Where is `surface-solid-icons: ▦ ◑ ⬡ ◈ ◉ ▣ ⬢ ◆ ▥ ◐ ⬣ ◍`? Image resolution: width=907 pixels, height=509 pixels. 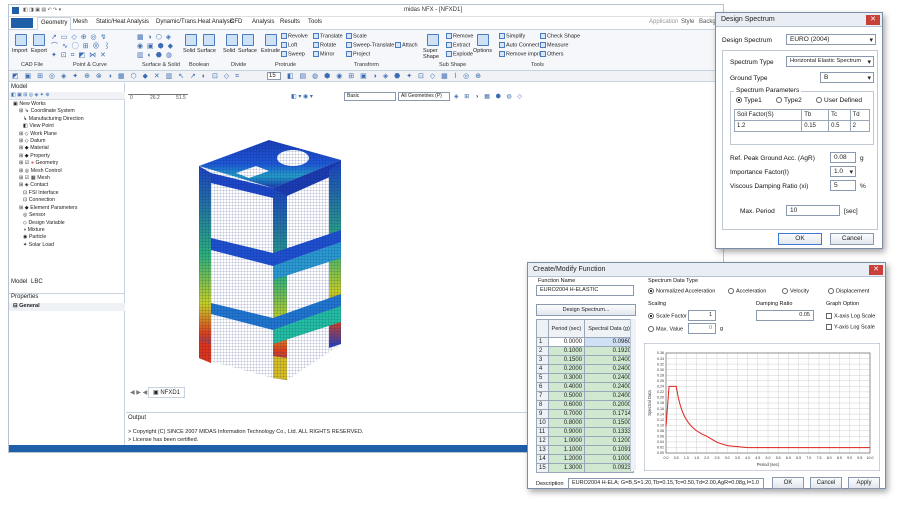
surface-solid-icons: ▦ ◑ ⬡ ◈ ◉ ▣ ⬢ ◆ ▥ ◐ ⬣ ◍ is located at coordinates (161, 46).